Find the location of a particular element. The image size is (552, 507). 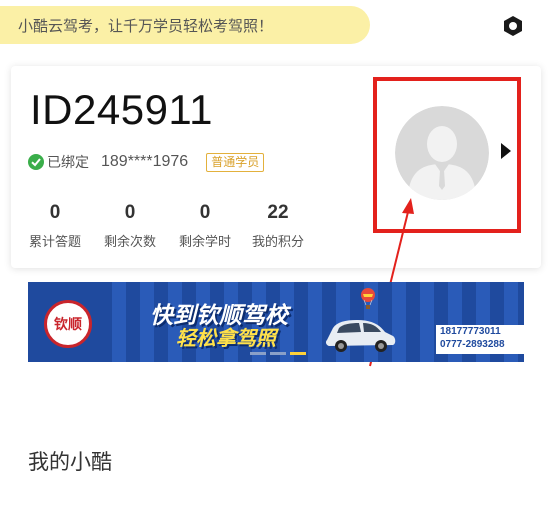

banner-text: 小酷云驾考，让千万学员轻松考驾照！ is located at coordinates (146, 25).